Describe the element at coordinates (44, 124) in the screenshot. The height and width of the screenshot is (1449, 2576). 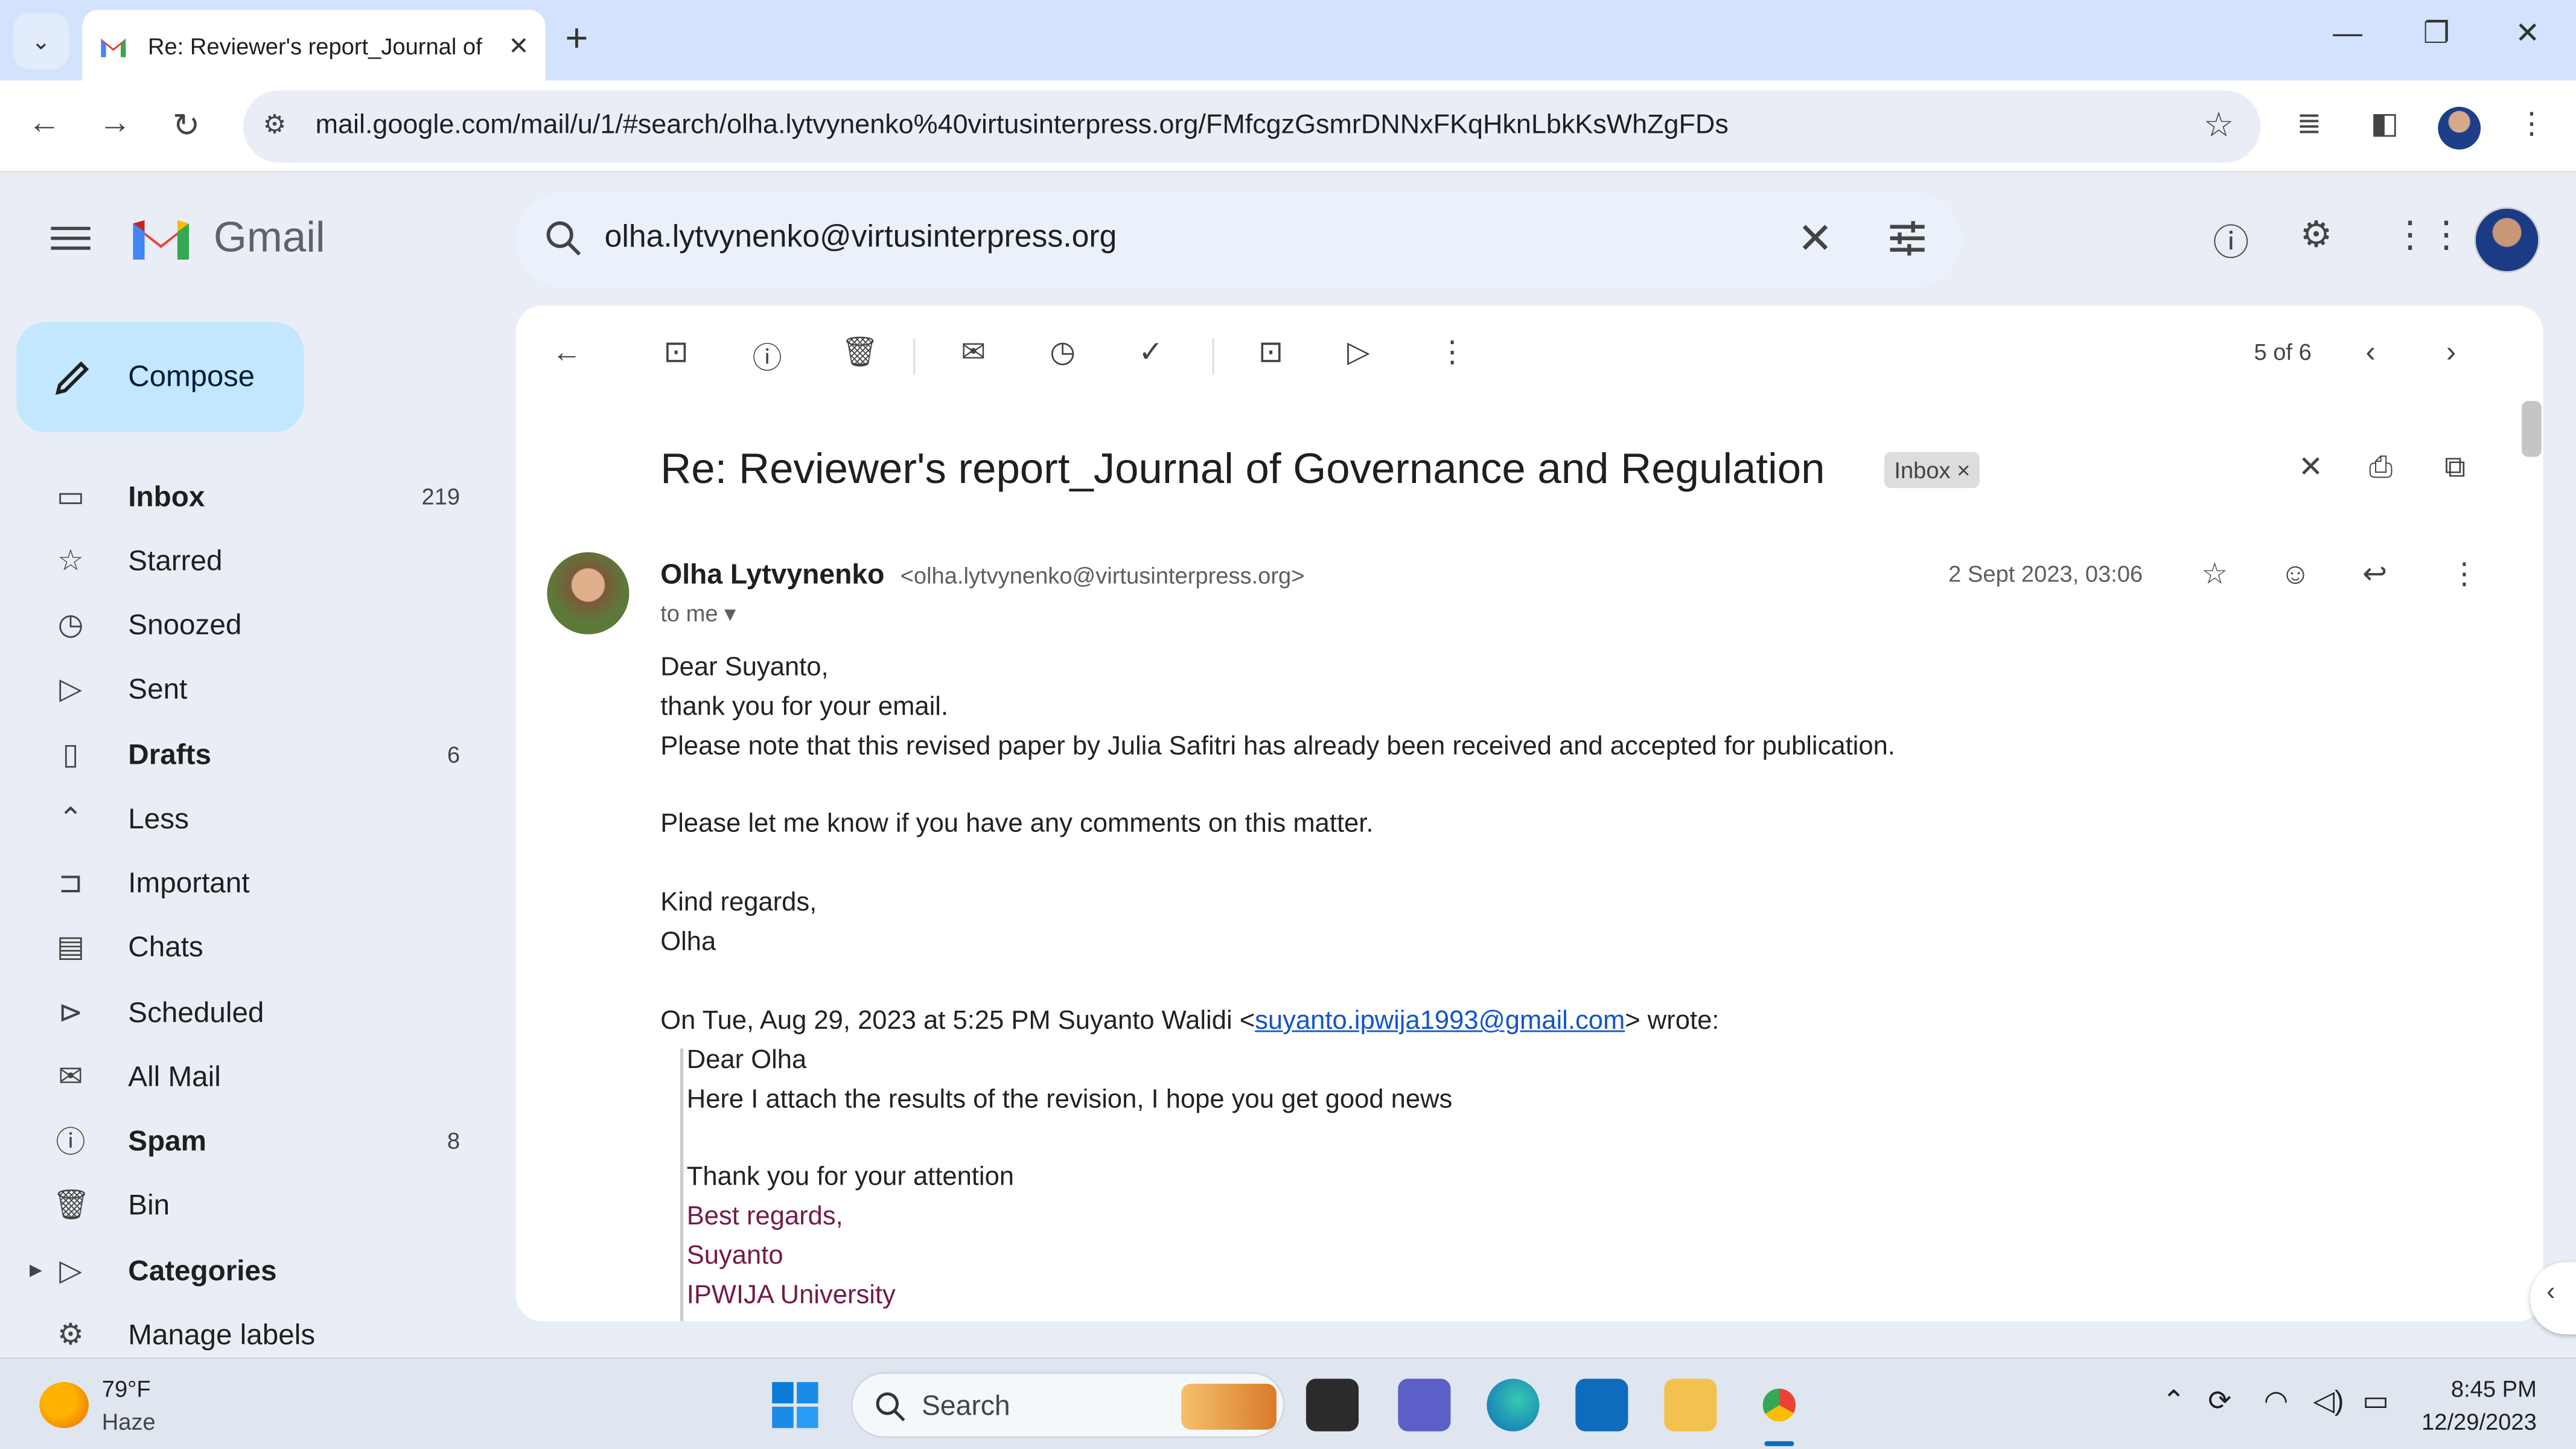
I see `back-icon: ←` at that location.